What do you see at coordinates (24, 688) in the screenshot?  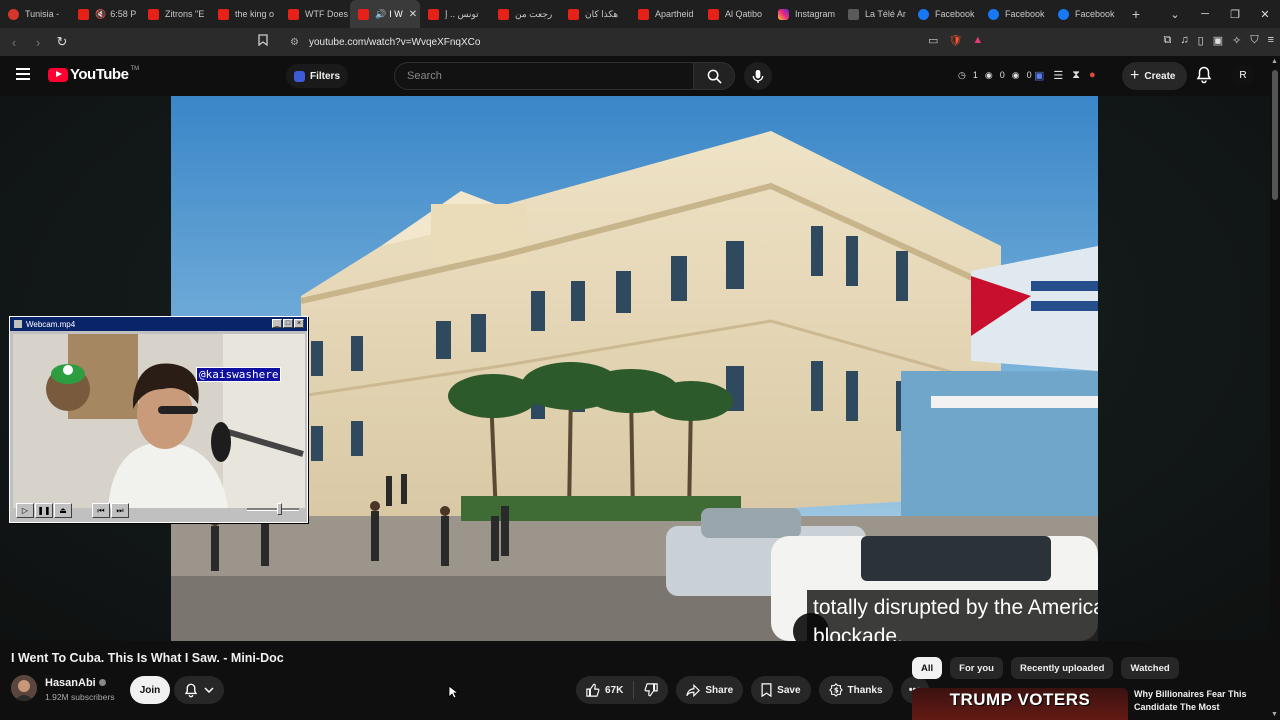 I see `channel-avatar` at bounding box center [24, 688].